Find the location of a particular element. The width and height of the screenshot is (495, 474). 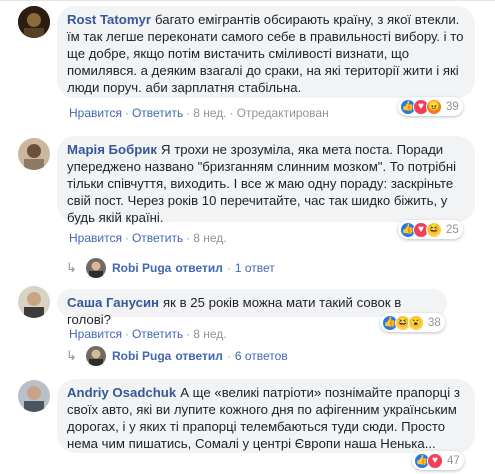

comment-author: Марія Бобрик is located at coordinates (112, 149).